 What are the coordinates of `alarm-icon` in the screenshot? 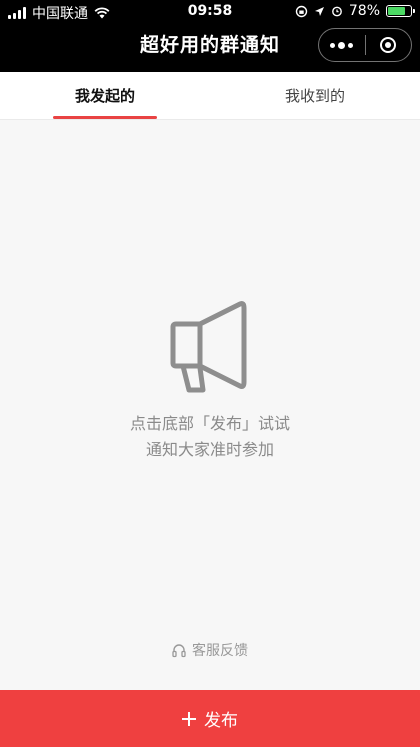 It's located at (336, 11).